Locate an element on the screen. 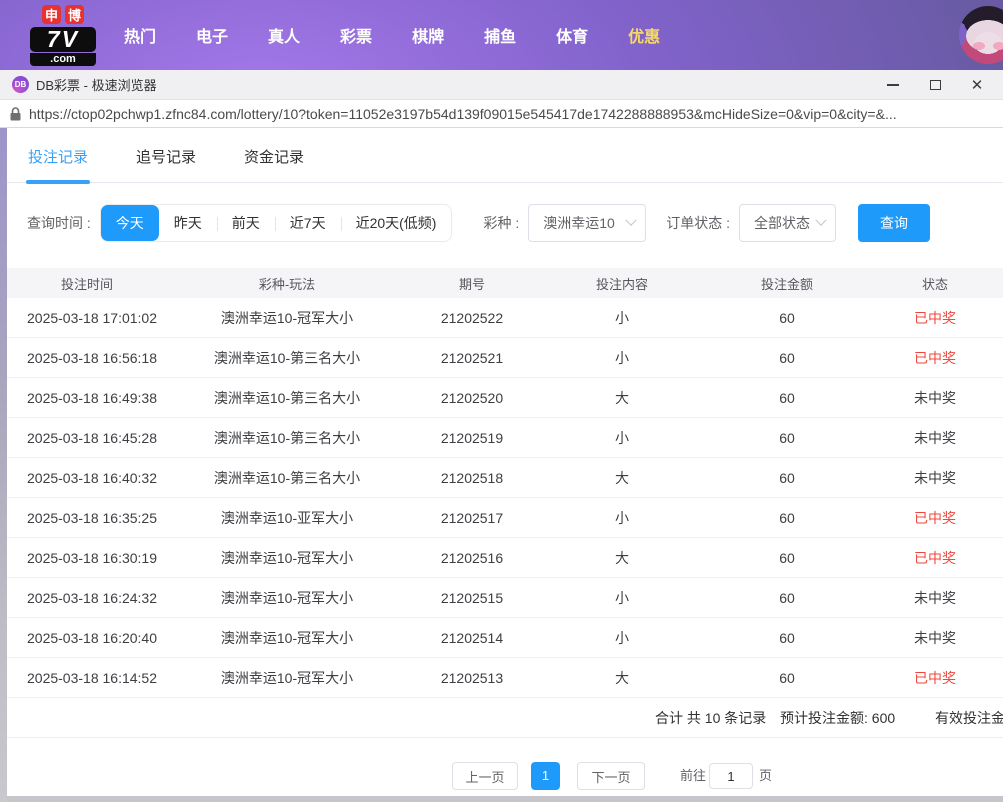 Image resolution: width=1003 pixels, height=803 pixels. nav-item: 棋牌 is located at coordinates (428, 35).